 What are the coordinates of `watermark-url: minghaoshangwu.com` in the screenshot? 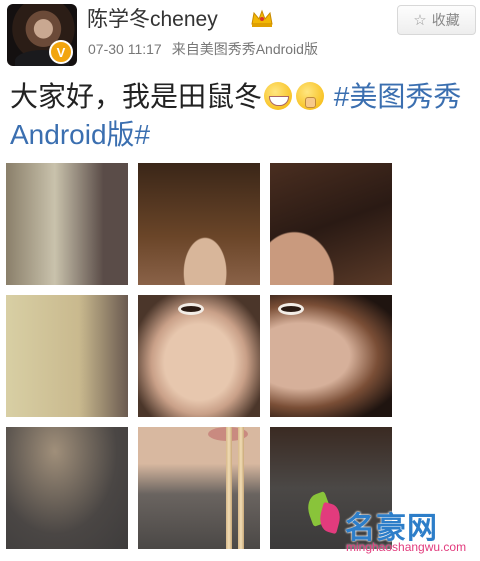 It's located at (406, 547).